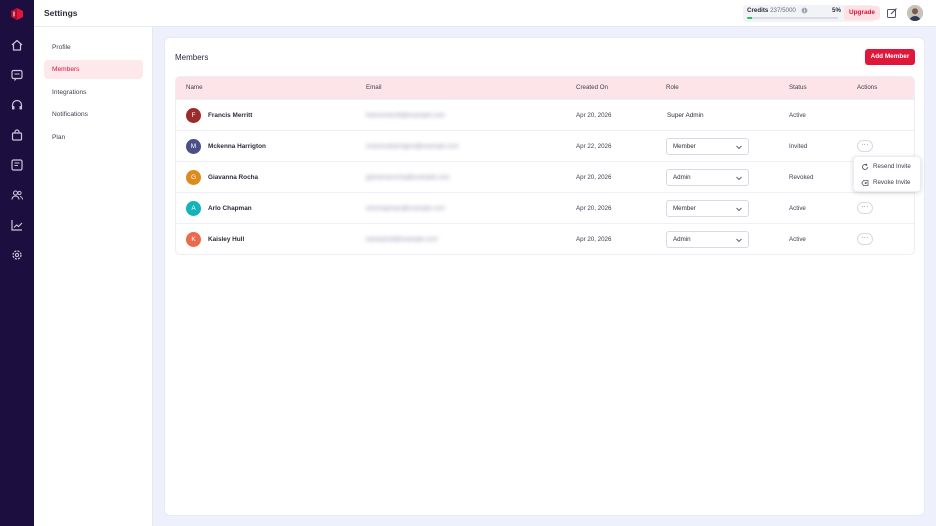 Image resolution: width=936 pixels, height=526 pixels. What do you see at coordinates (867, 87) in the screenshot?
I see `column-header-actions: Actions` at bounding box center [867, 87].